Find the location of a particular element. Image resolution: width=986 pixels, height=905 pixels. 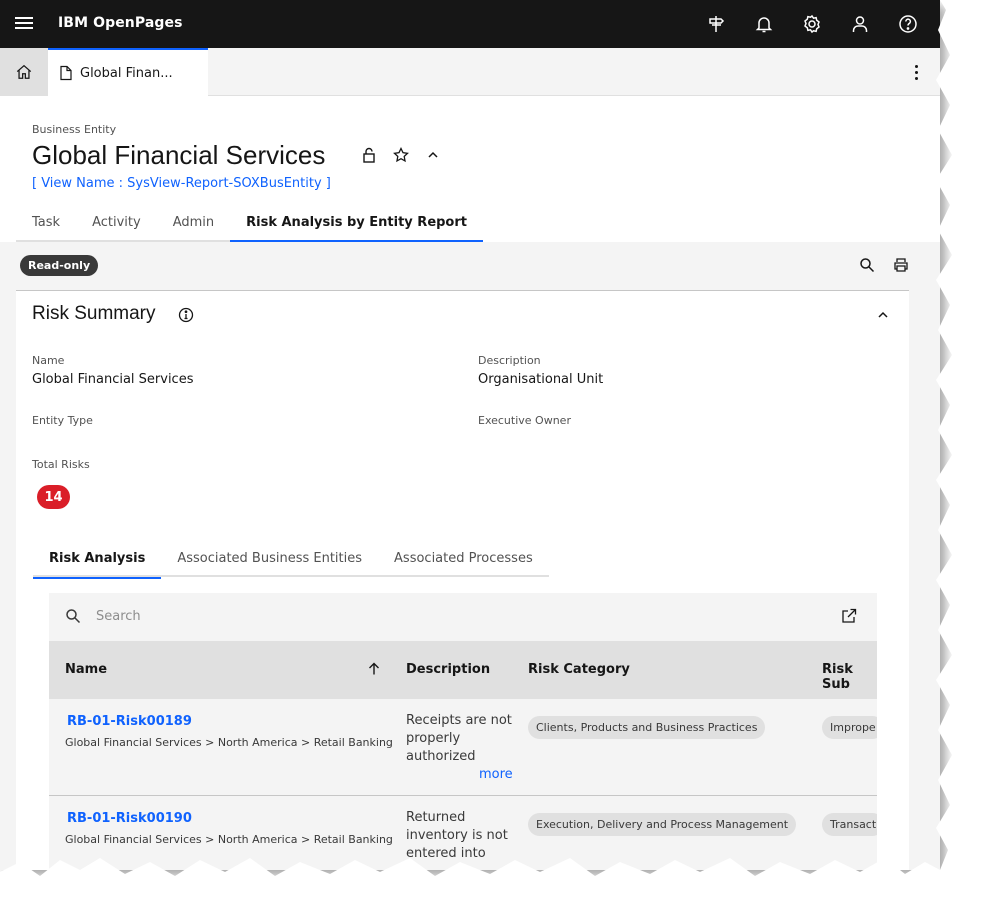

unlock-icon is located at coordinates (369, 155).